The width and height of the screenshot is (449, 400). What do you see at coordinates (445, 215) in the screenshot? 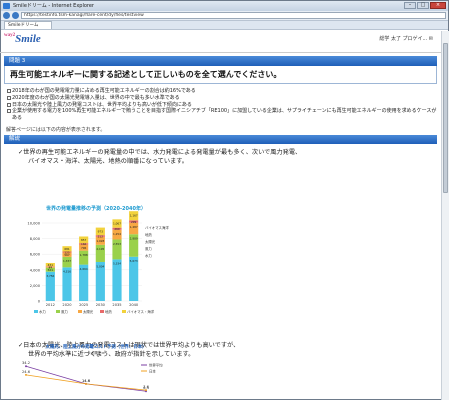
I see `vertical-scrollbar` at bounding box center [445, 215].